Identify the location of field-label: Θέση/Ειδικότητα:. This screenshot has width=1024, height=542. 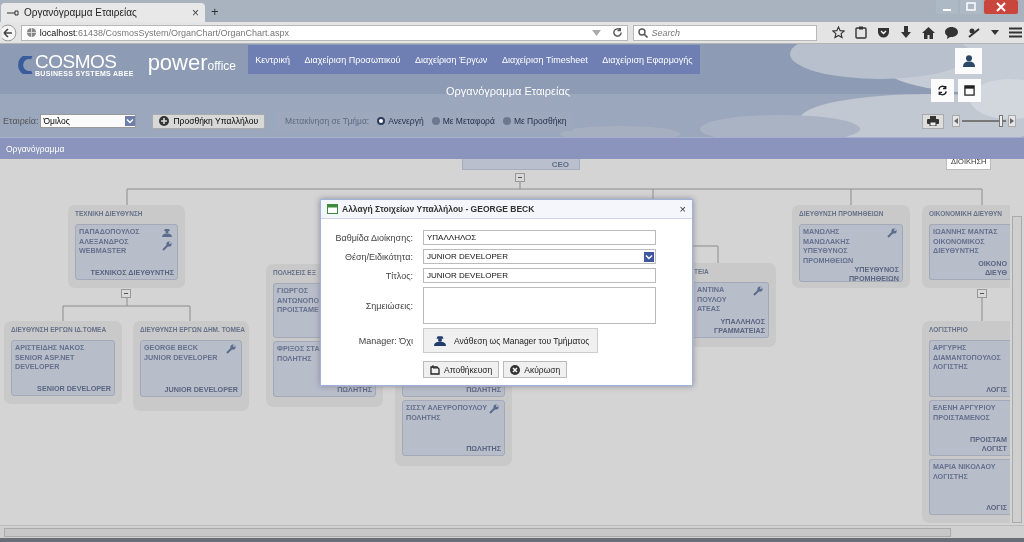
(378, 256).